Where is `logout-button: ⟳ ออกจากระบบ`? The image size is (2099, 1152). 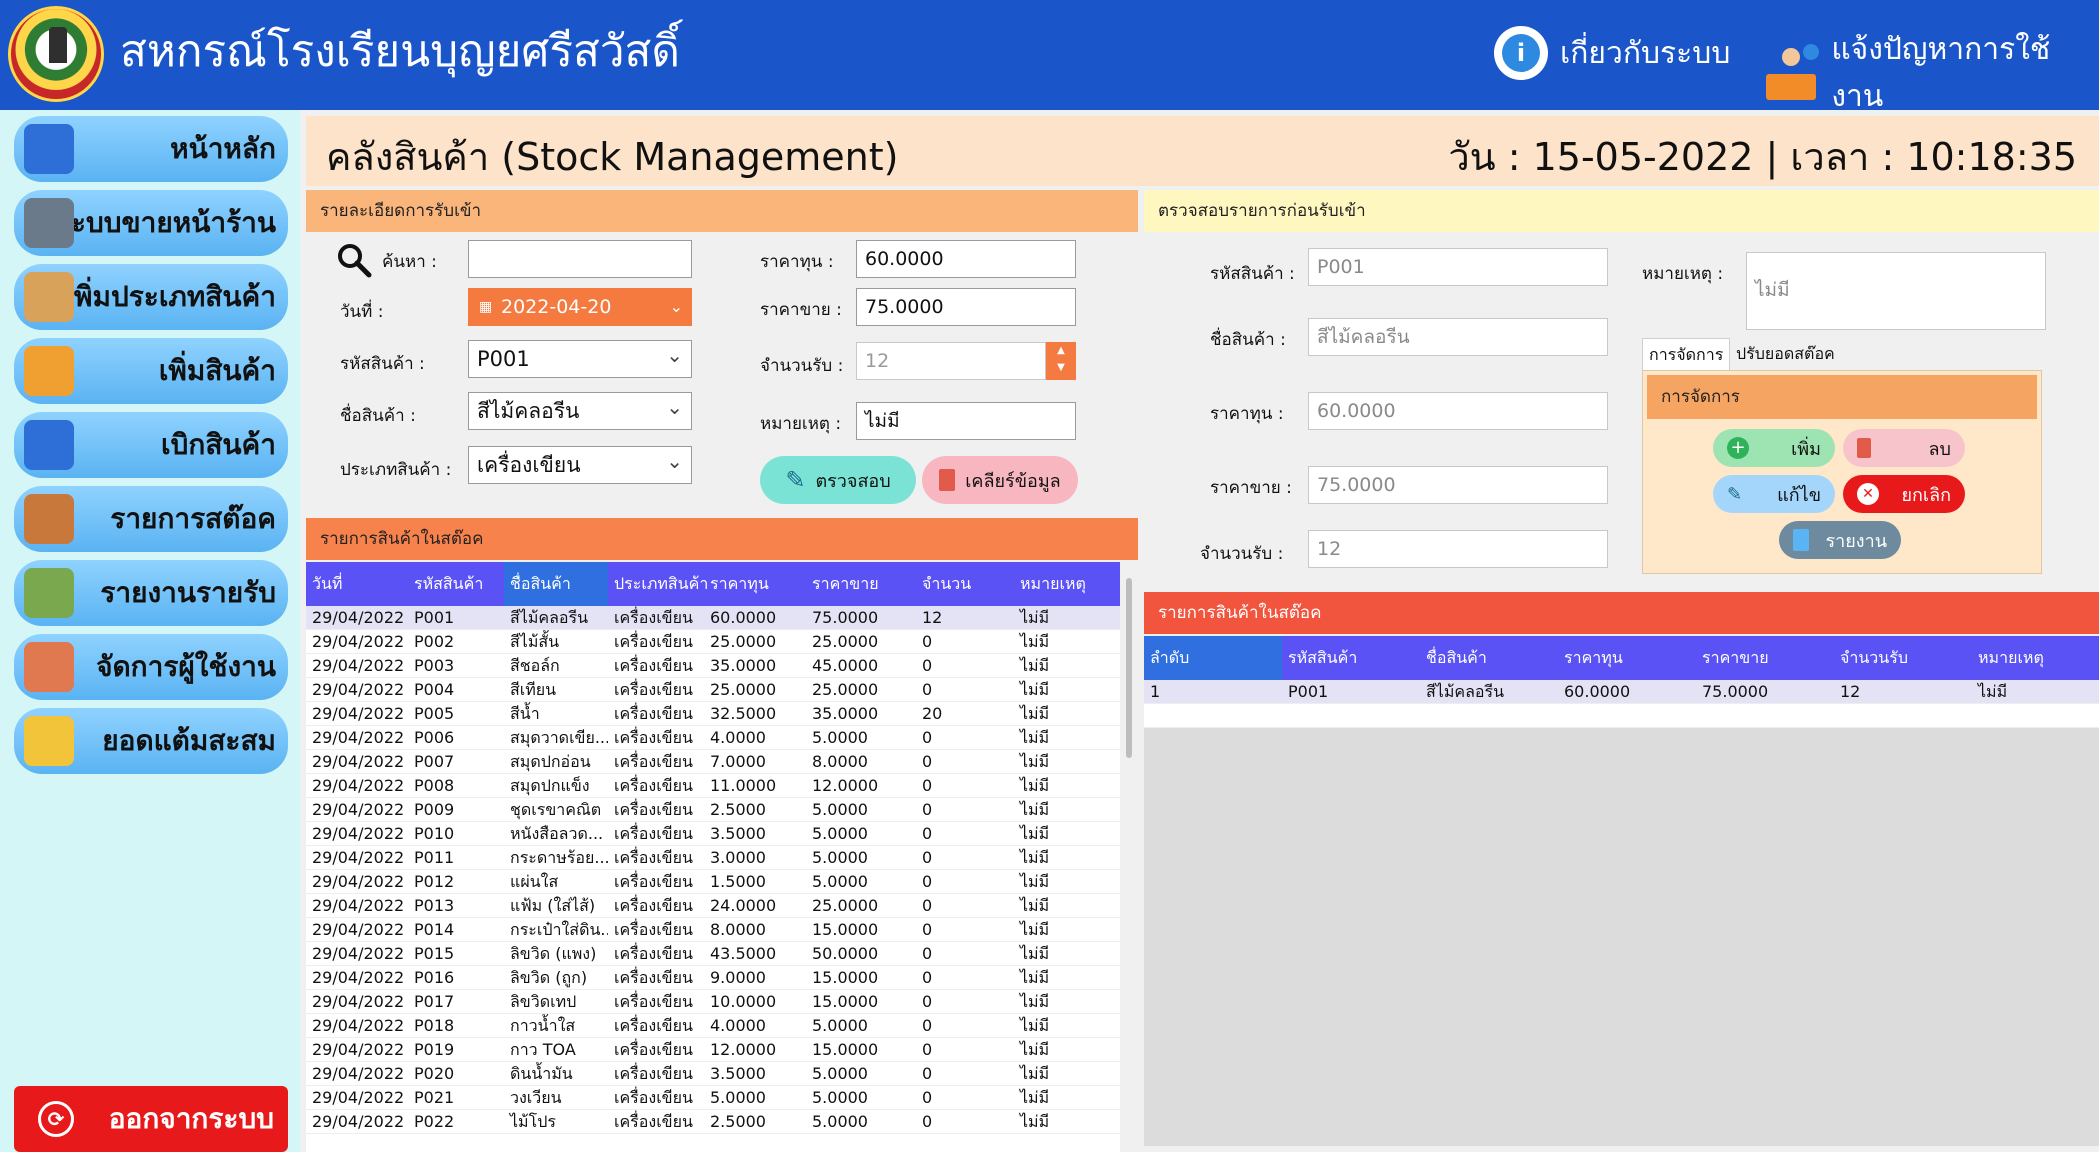 logout-button: ⟳ ออกจากระบบ is located at coordinates (151, 1119).